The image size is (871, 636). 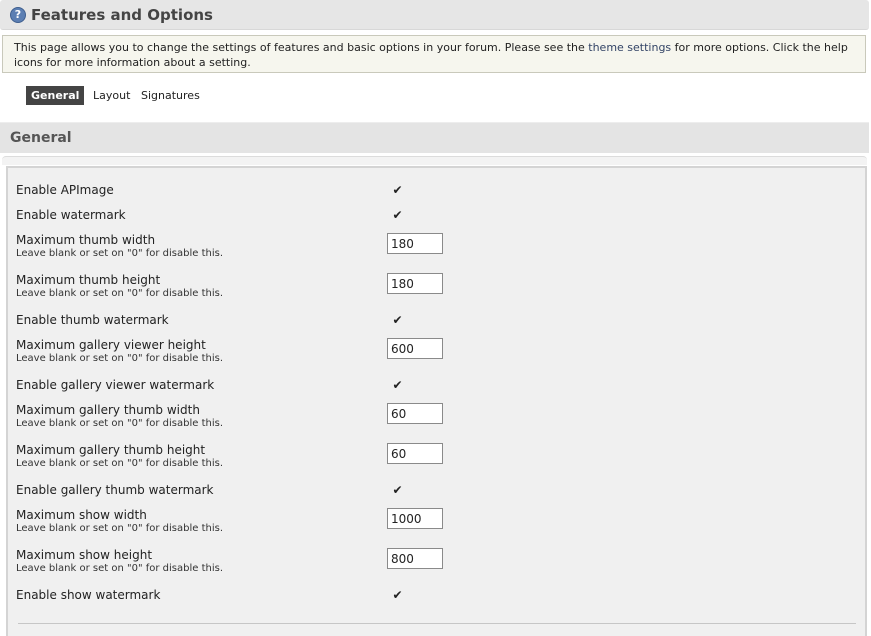 I want to click on enable-gallery-viewer-watermark-checkbox: ✔, so click(x=397, y=385).